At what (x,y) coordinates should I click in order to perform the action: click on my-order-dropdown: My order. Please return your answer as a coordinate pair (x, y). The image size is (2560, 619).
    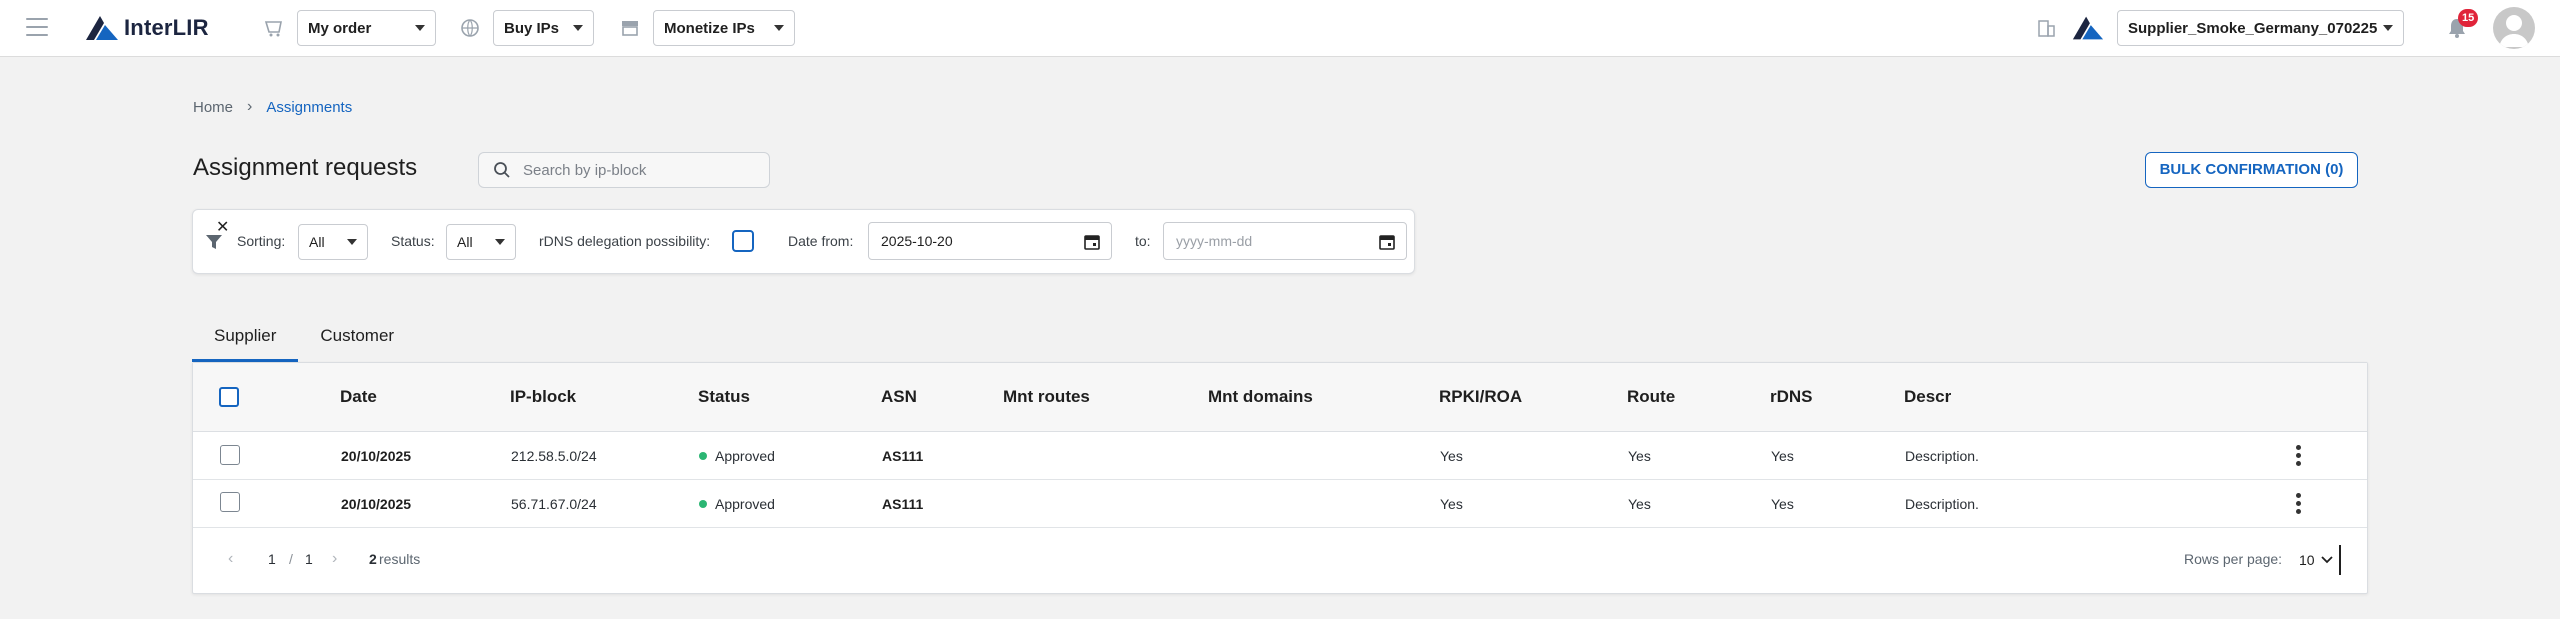
    Looking at the image, I should click on (366, 28).